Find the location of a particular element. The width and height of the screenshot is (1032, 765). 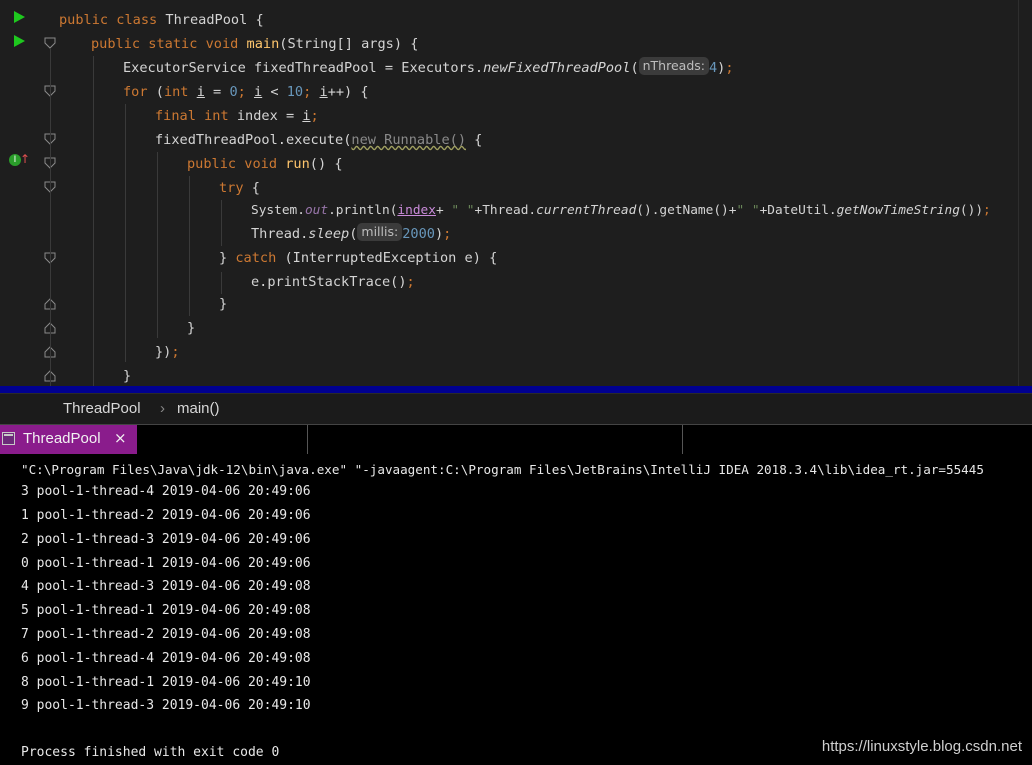

breadcrumb-class: ThreadPool is located at coordinates (102, 408).